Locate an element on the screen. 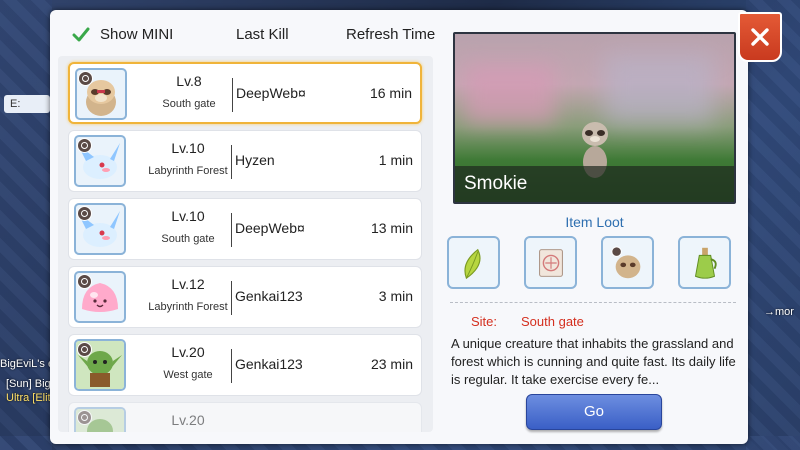  show-mini-label: Show MINI is located at coordinates (136, 36).